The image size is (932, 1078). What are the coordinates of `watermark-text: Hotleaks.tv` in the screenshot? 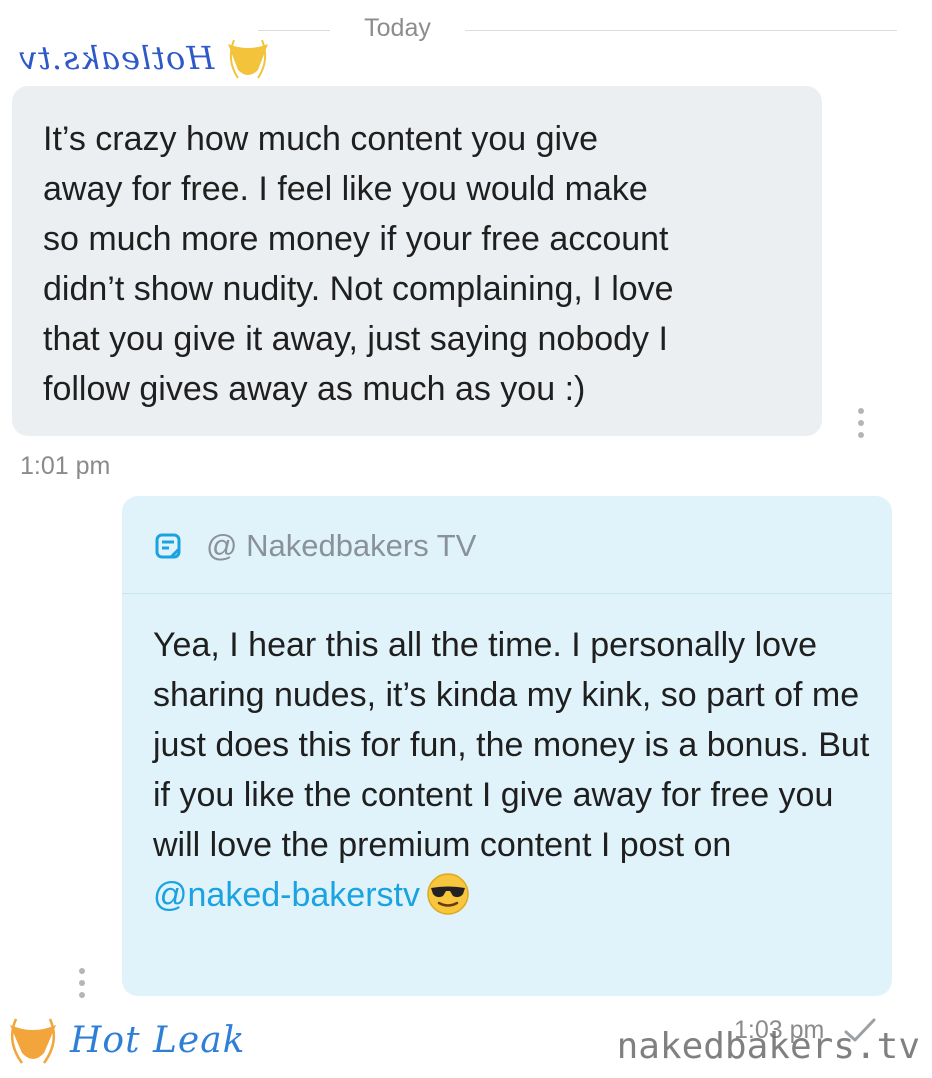 It's located at (116, 58).